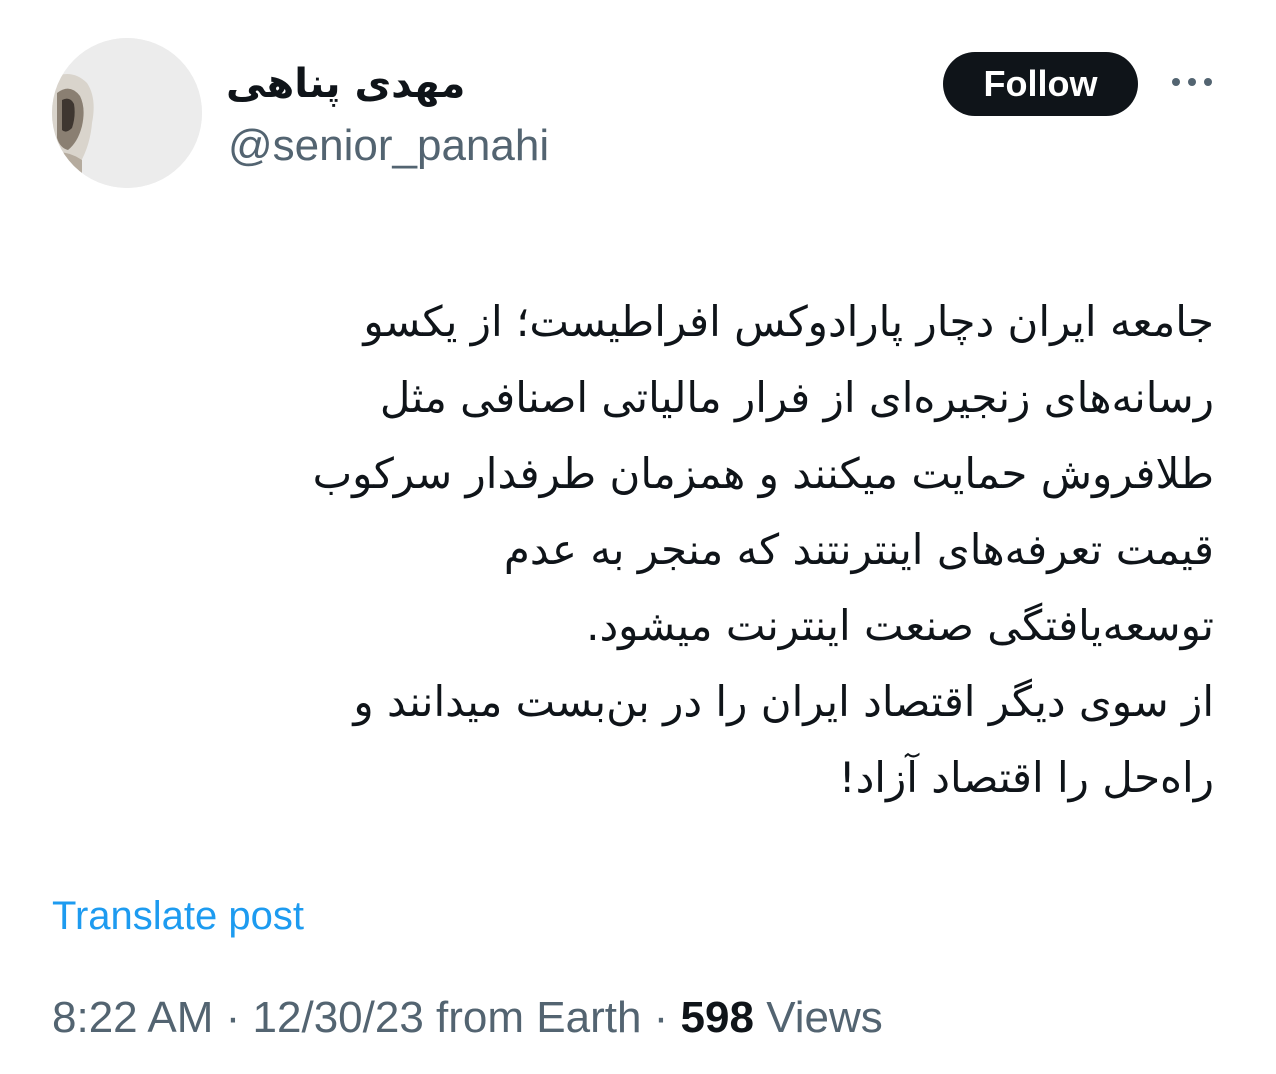 This screenshot has height=1074, width=1276. I want to click on avatar-image, so click(127, 113).